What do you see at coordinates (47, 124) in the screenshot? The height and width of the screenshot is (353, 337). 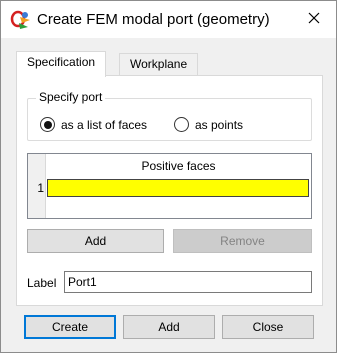 I see `radio-selected-icon` at bounding box center [47, 124].